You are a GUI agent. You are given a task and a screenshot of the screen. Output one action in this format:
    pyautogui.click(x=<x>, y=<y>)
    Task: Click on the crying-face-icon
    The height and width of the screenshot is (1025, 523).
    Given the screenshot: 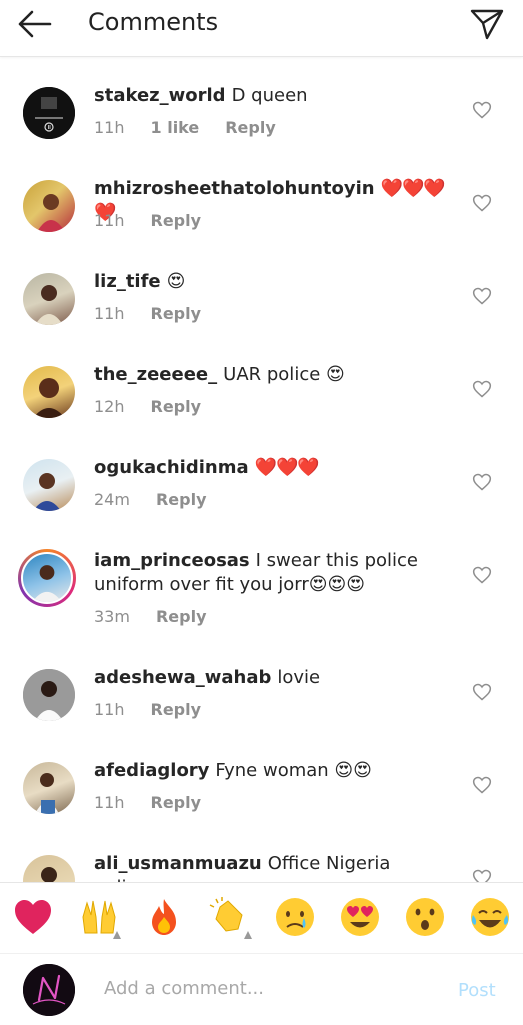 What is the action you would take?
    pyautogui.click(x=295, y=917)
    